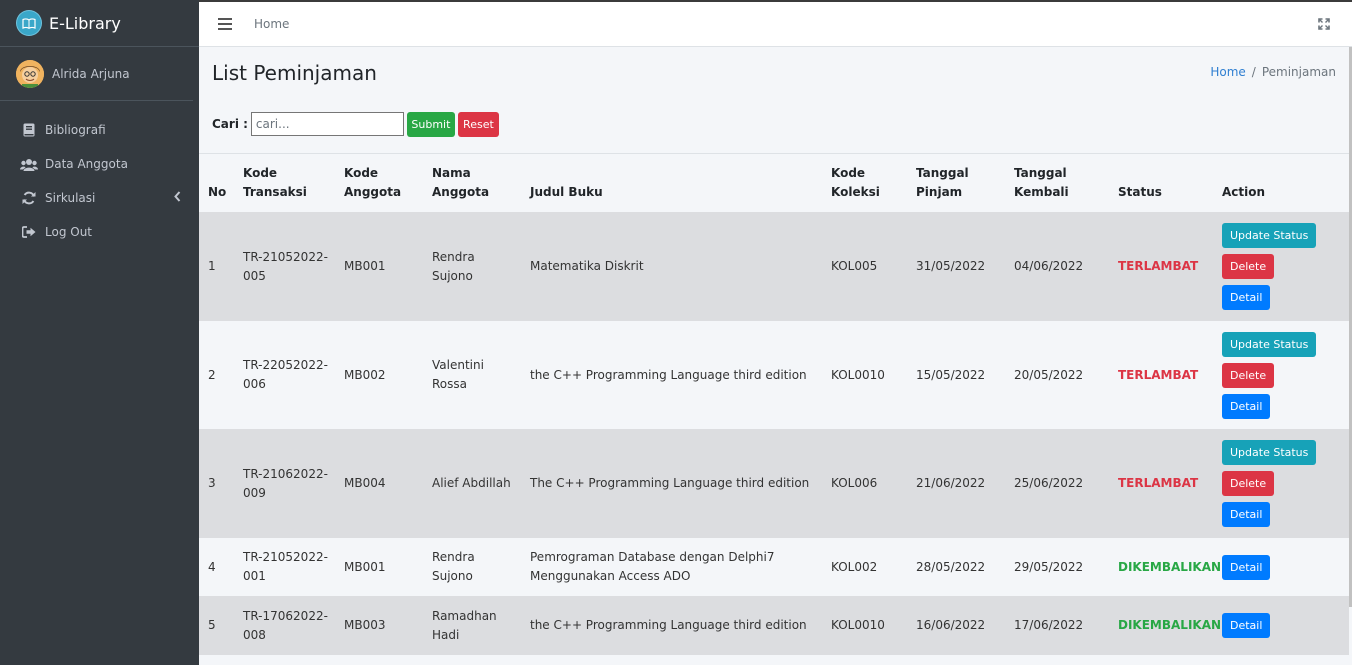 The width and height of the screenshot is (1352, 665). Describe the element at coordinates (481, 483) in the screenshot. I see `cell-nama-anggota: Alief Abdillah` at that location.